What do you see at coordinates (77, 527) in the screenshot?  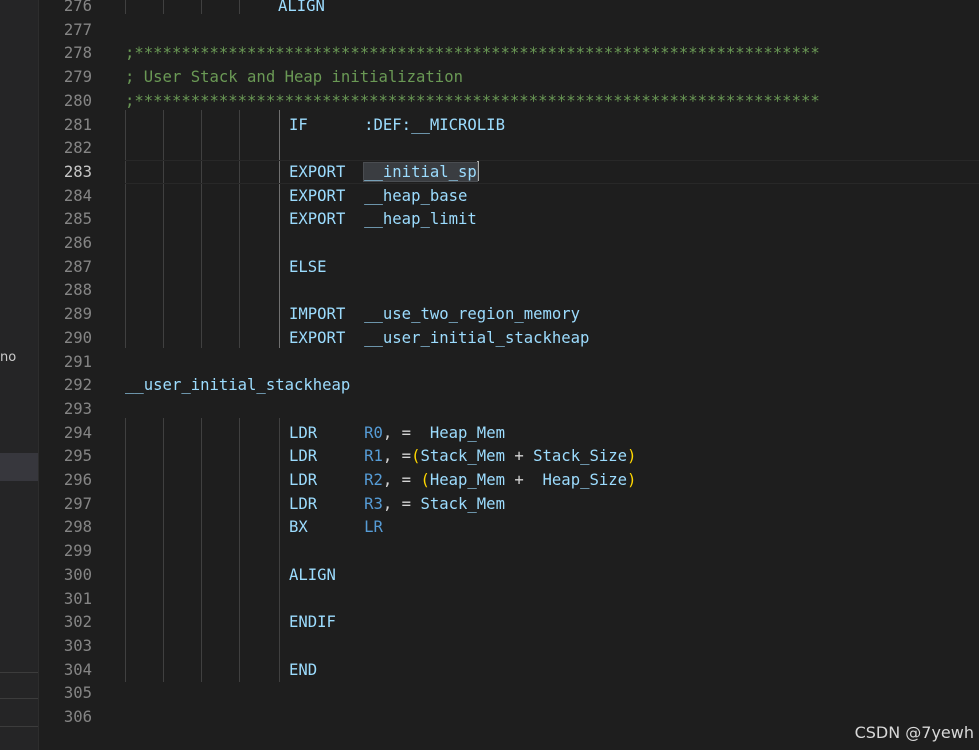 I see `line-number: 298` at bounding box center [77, 527].